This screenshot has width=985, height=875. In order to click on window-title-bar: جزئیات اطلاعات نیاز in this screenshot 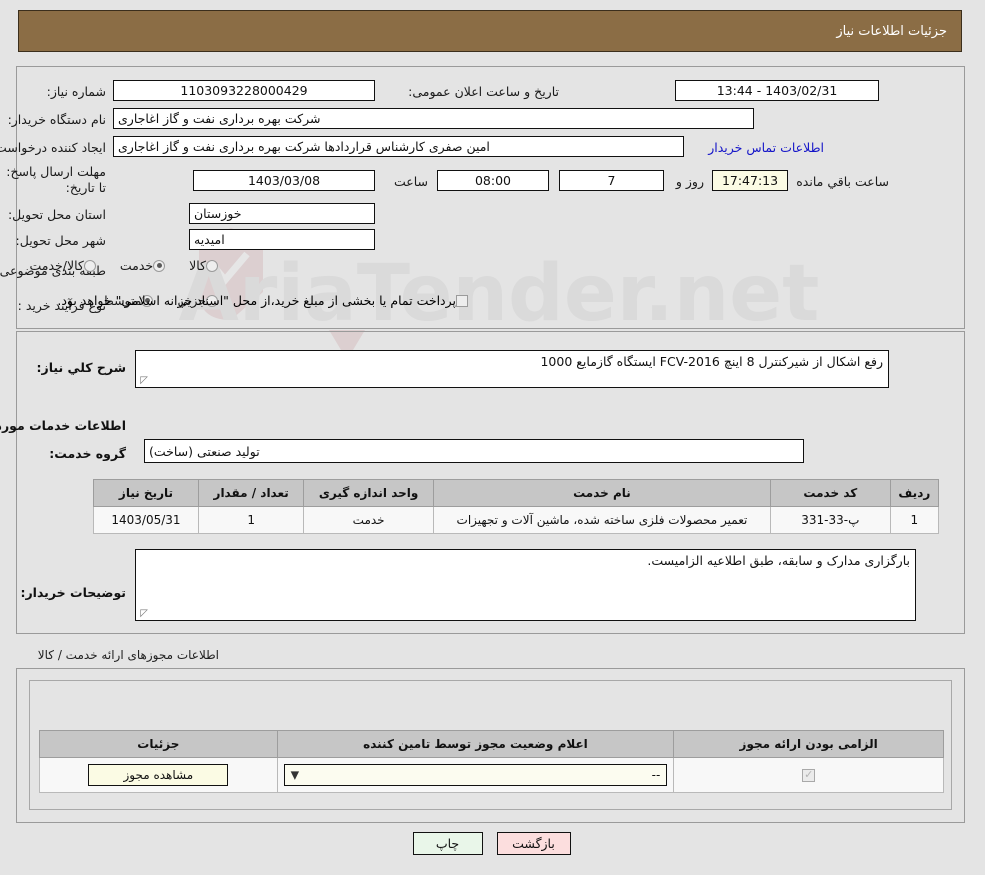, I will do `click(491, 31)`.